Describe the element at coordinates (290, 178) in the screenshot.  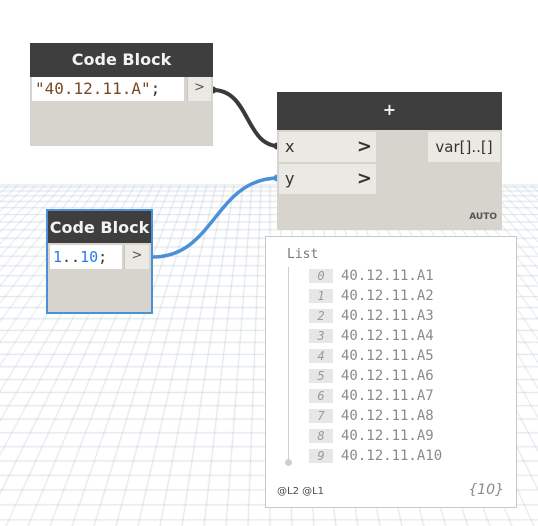
I see `port-label: y` at that location.